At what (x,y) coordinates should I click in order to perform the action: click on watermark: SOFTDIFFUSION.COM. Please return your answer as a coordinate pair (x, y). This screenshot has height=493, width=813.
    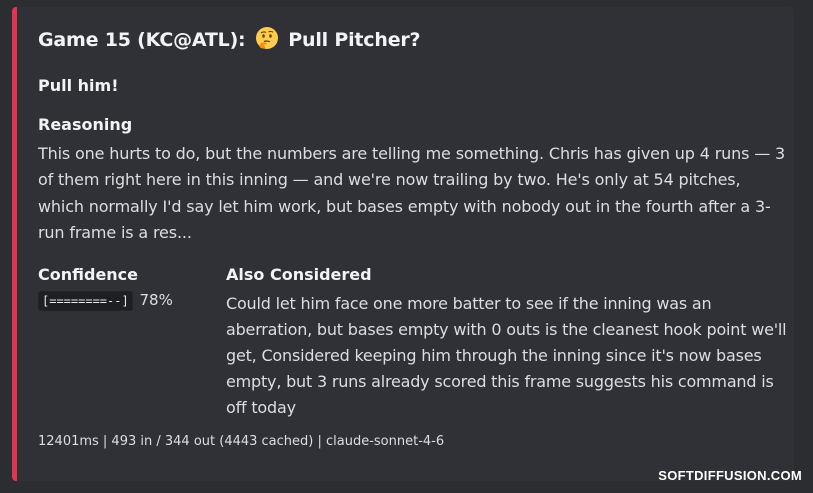
    Looking at the image, I should click on (730, 475).